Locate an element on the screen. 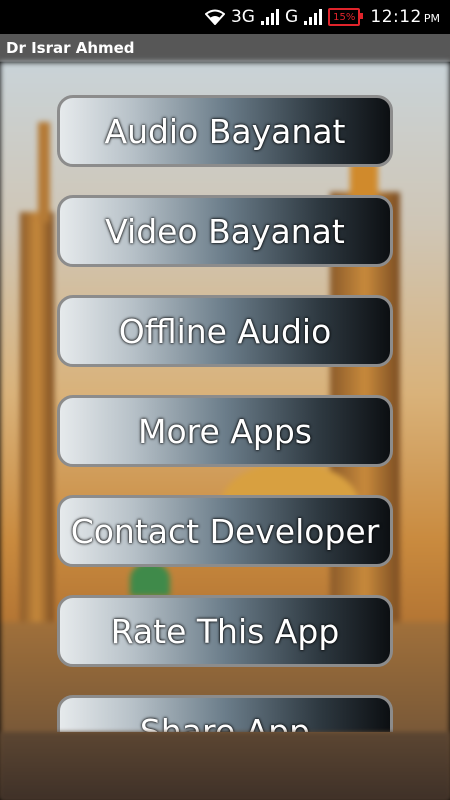 This screenshot has width=450, height=800. more-apps-button: More Apps is located at coordinates (225, 431).